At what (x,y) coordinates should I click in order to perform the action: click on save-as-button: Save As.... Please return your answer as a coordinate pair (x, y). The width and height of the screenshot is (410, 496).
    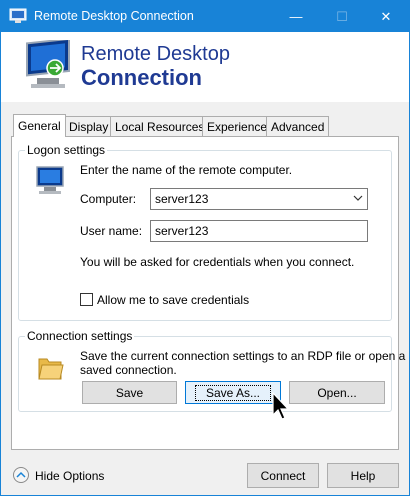
    Looking at the image, I should click on (233, 392).